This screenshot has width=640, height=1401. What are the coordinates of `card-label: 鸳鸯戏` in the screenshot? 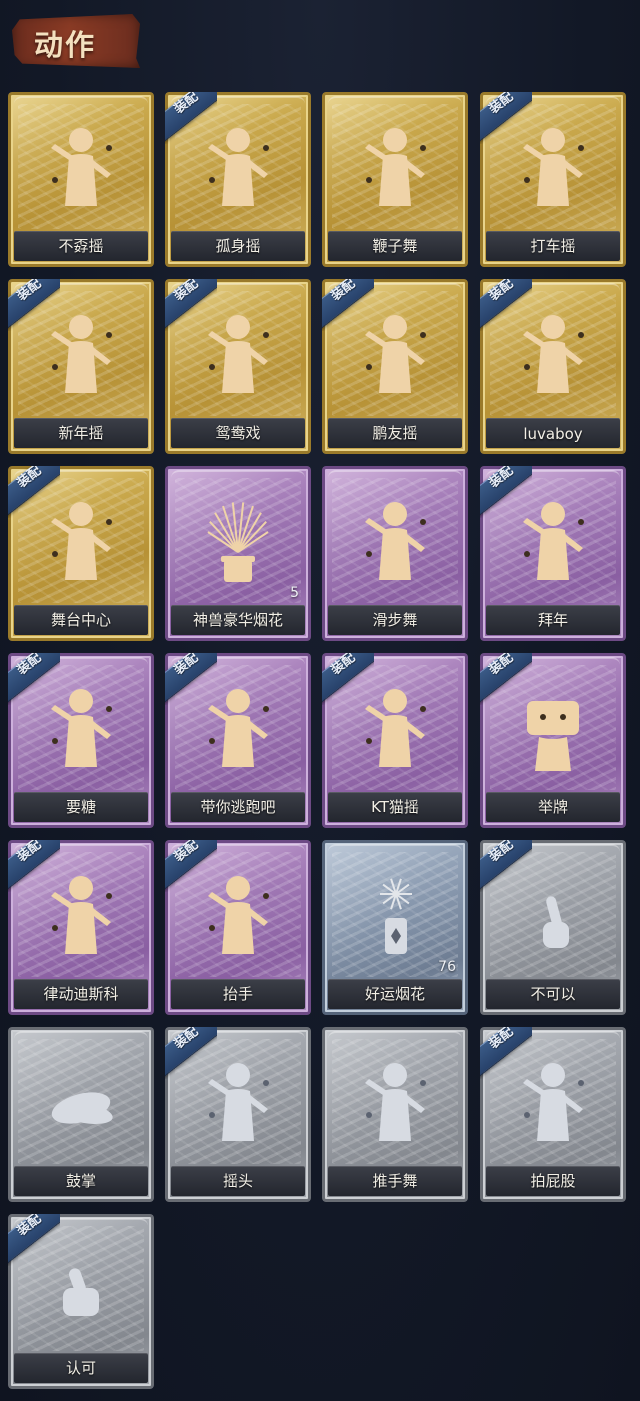 It's located at (238, 433).